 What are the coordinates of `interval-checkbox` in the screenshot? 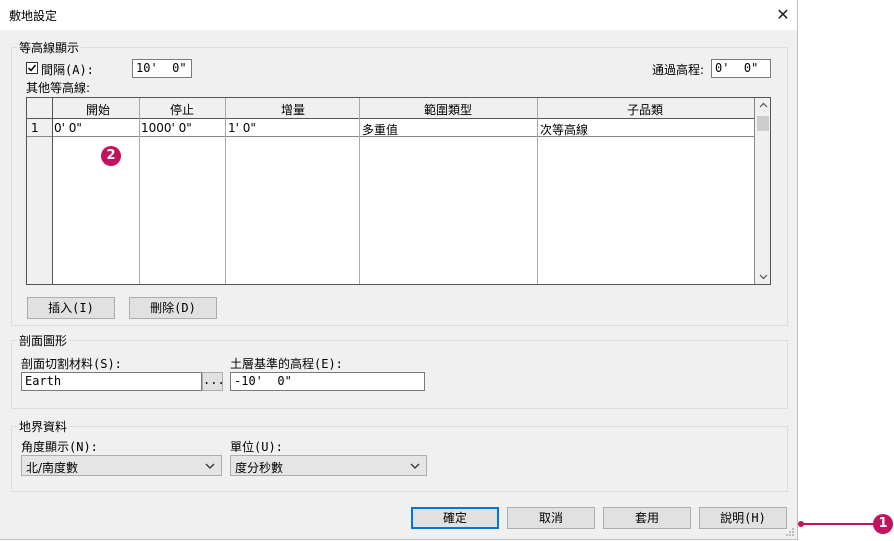 It's located at (32, 68).